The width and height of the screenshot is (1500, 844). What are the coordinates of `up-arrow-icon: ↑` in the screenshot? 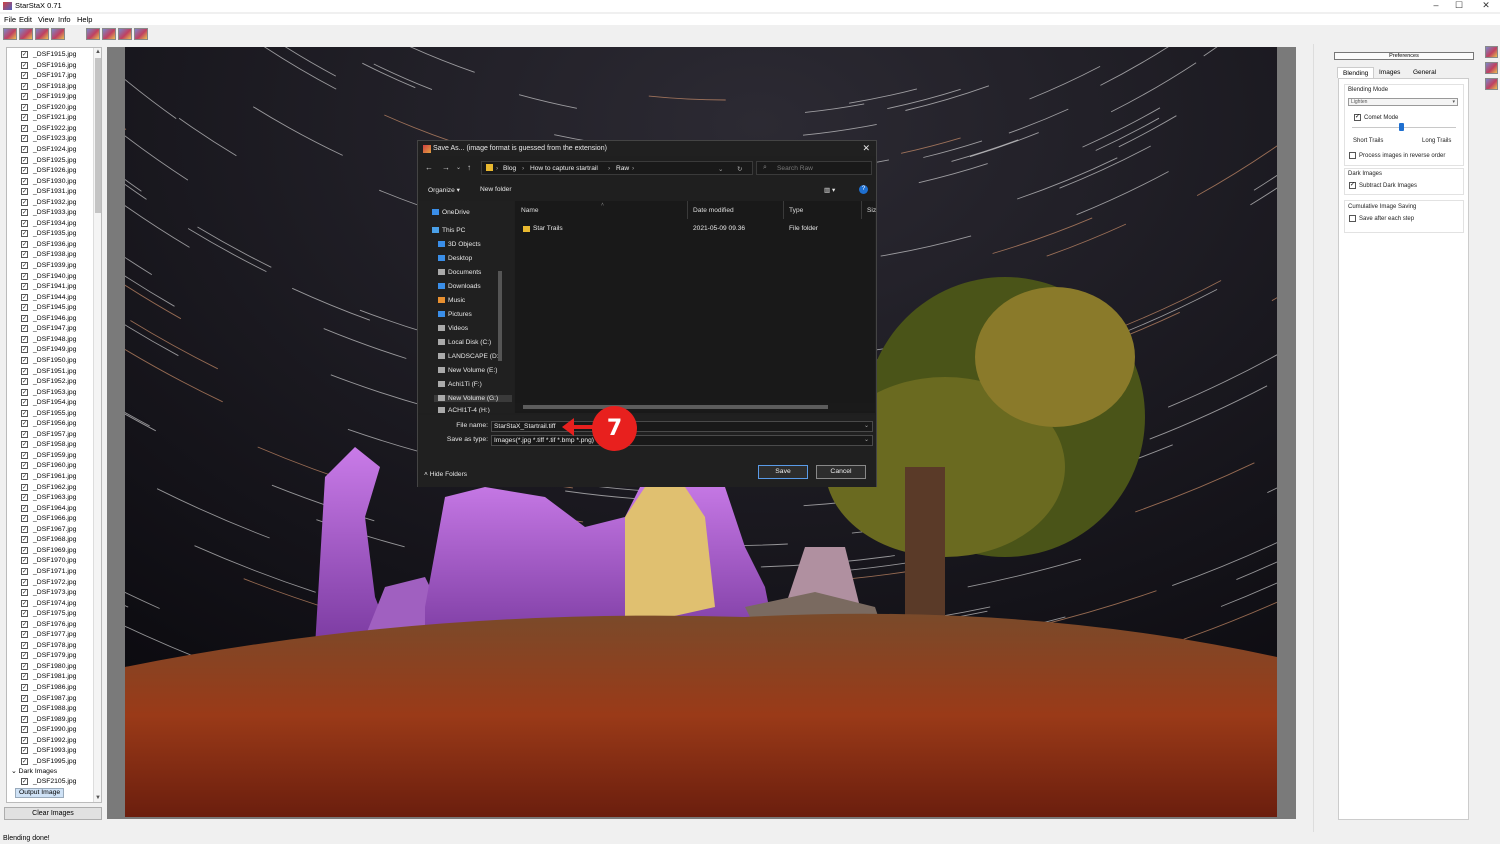 It's located at (469, 167).